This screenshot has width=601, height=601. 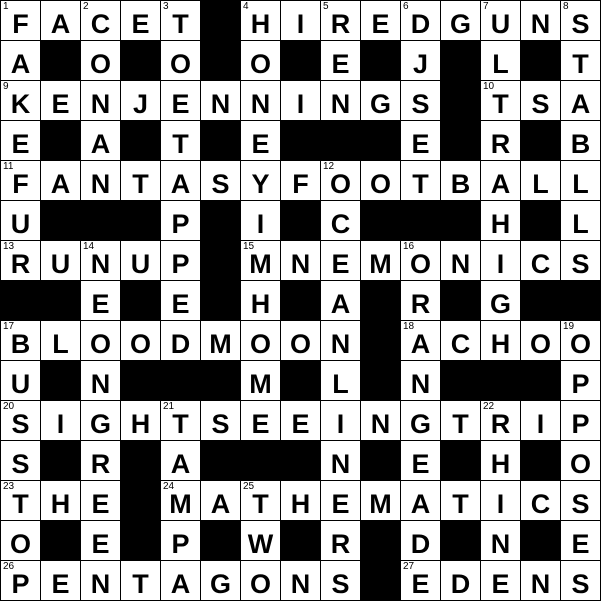 What do you see at coordinates (260, 180) in the screenshot?
I see `grid-cell: Y` at bounding box center [260, 180].